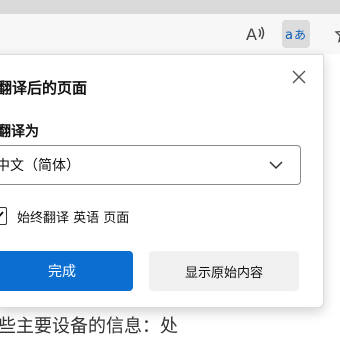  What do you see at coordinates (73, 218) in the screenshot?
I see `always-translate-label: 始终翻译 英语 页面` at bounding box center [73, 218].